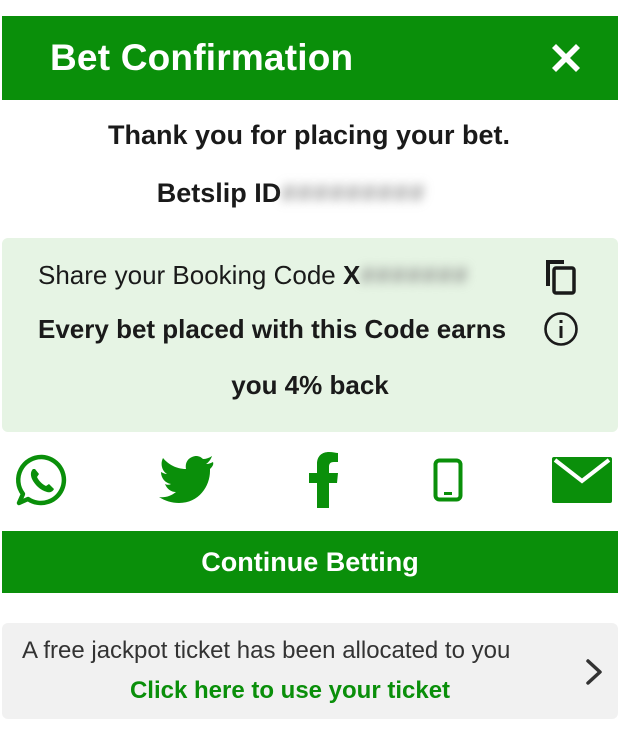 This screenshot has width=618, height=734. I want to click on continue-betting-button: Continue Betting, so click(310, 562).